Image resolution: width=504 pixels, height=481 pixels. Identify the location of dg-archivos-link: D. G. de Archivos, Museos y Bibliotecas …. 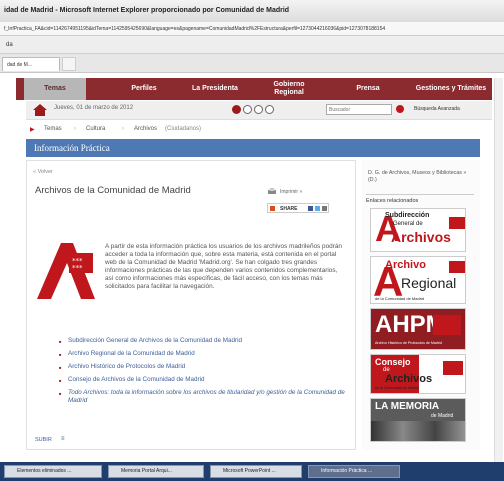
(420, 177).